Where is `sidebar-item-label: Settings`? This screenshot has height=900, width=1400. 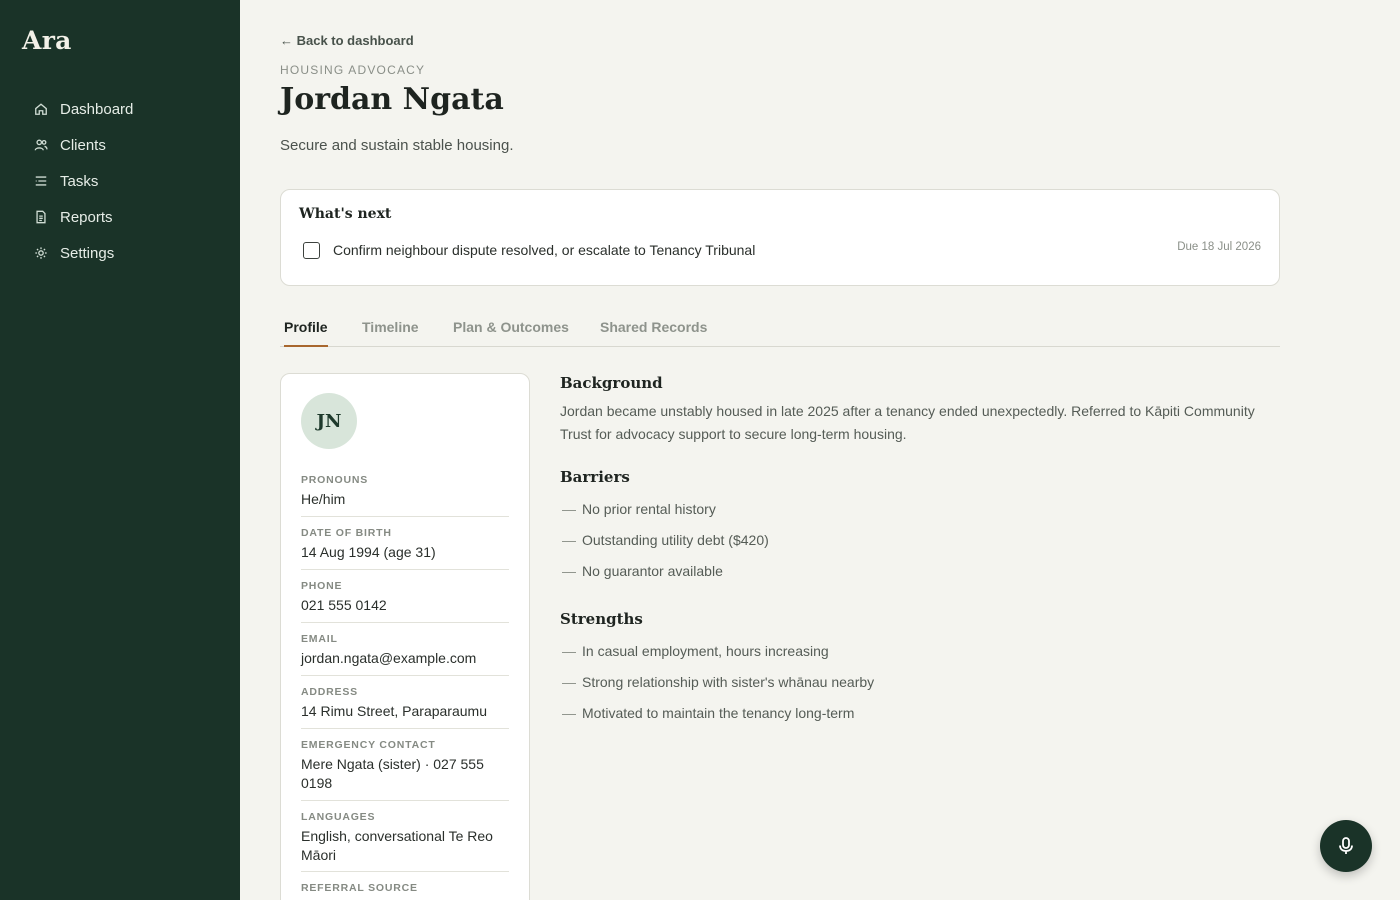 sidebar-item-label: Settings is located at coordinates (87, 253).